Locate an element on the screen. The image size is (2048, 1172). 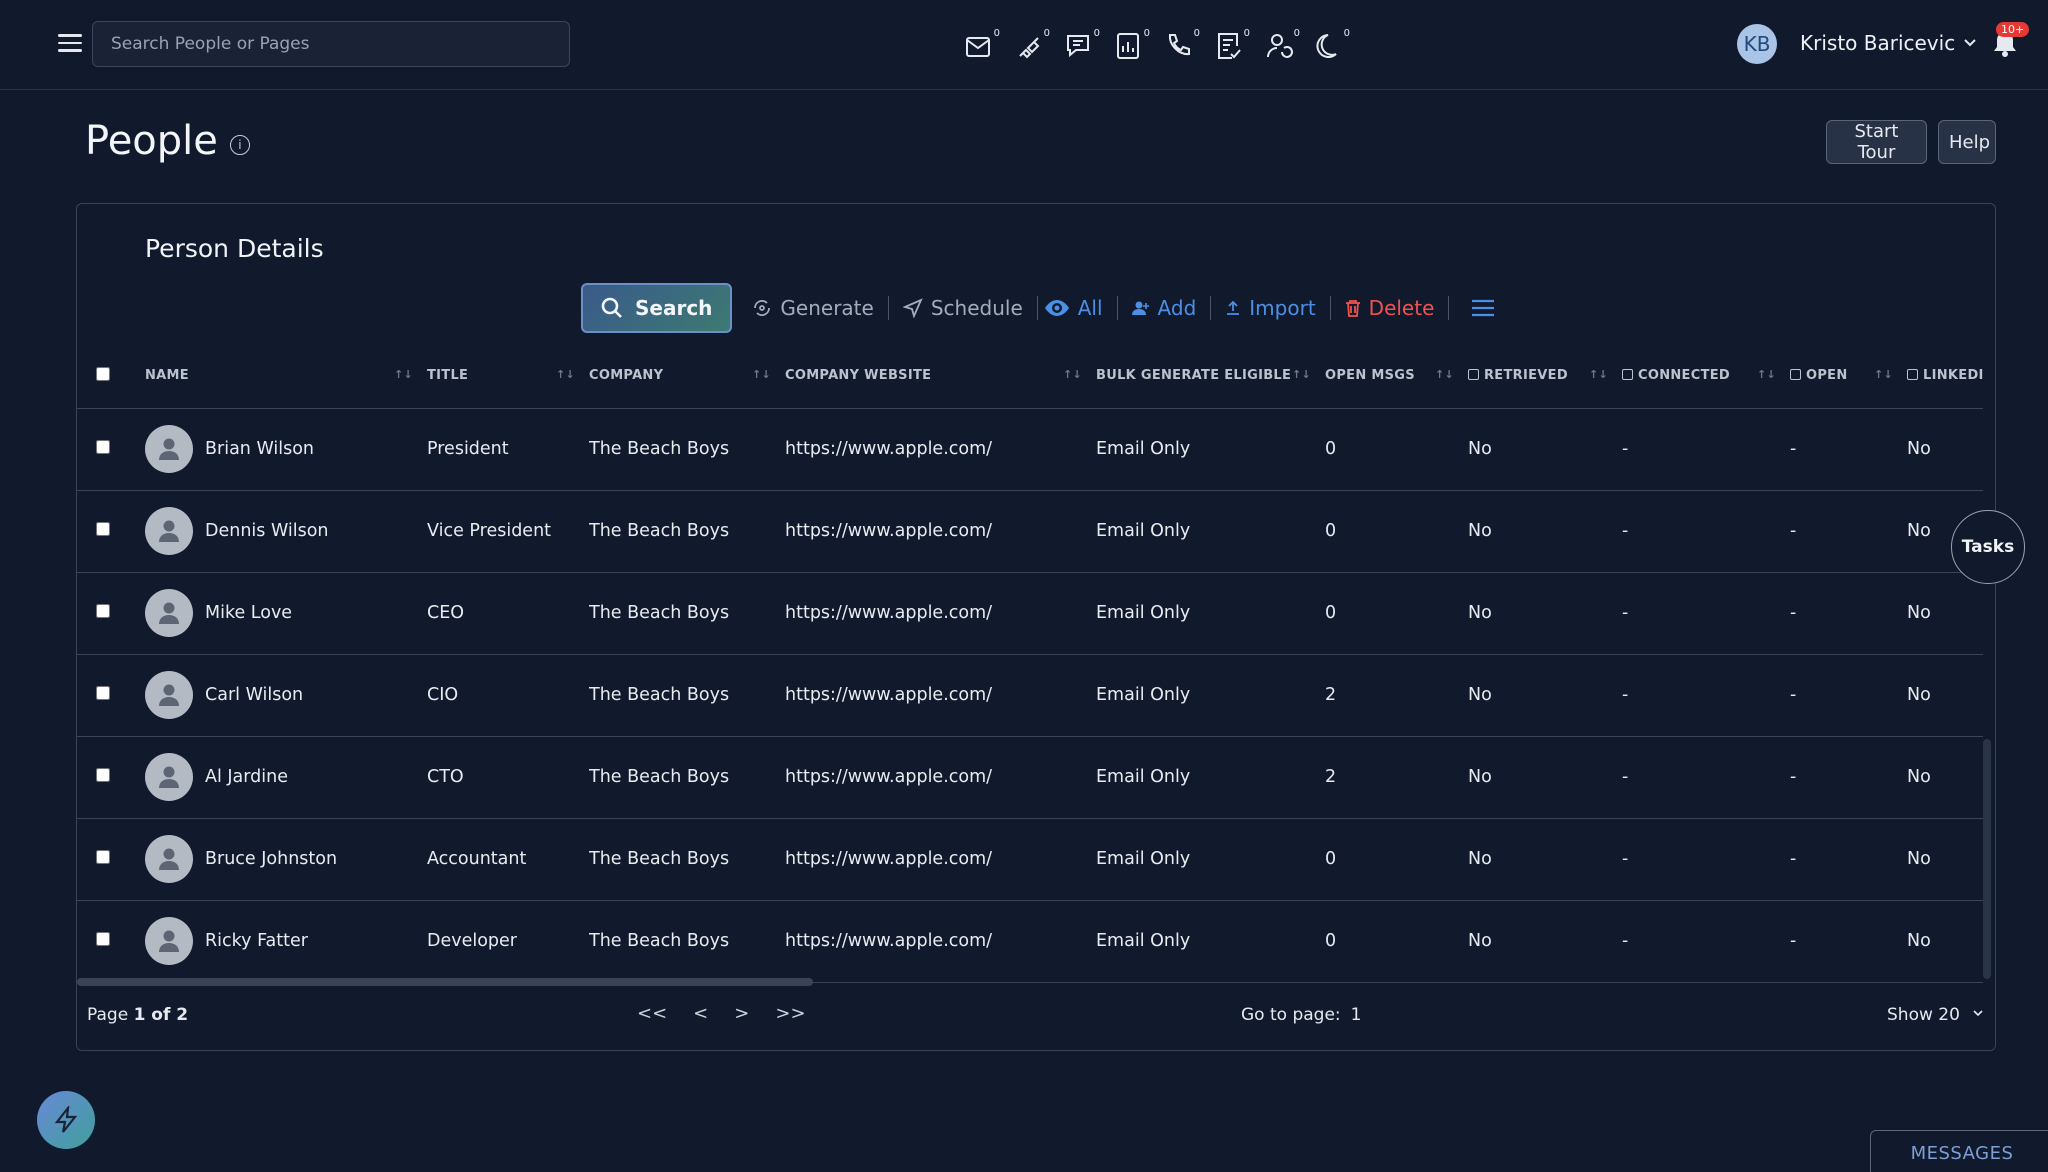
col-linkedin: LINKEDI is located at coordinates (1945, 376).